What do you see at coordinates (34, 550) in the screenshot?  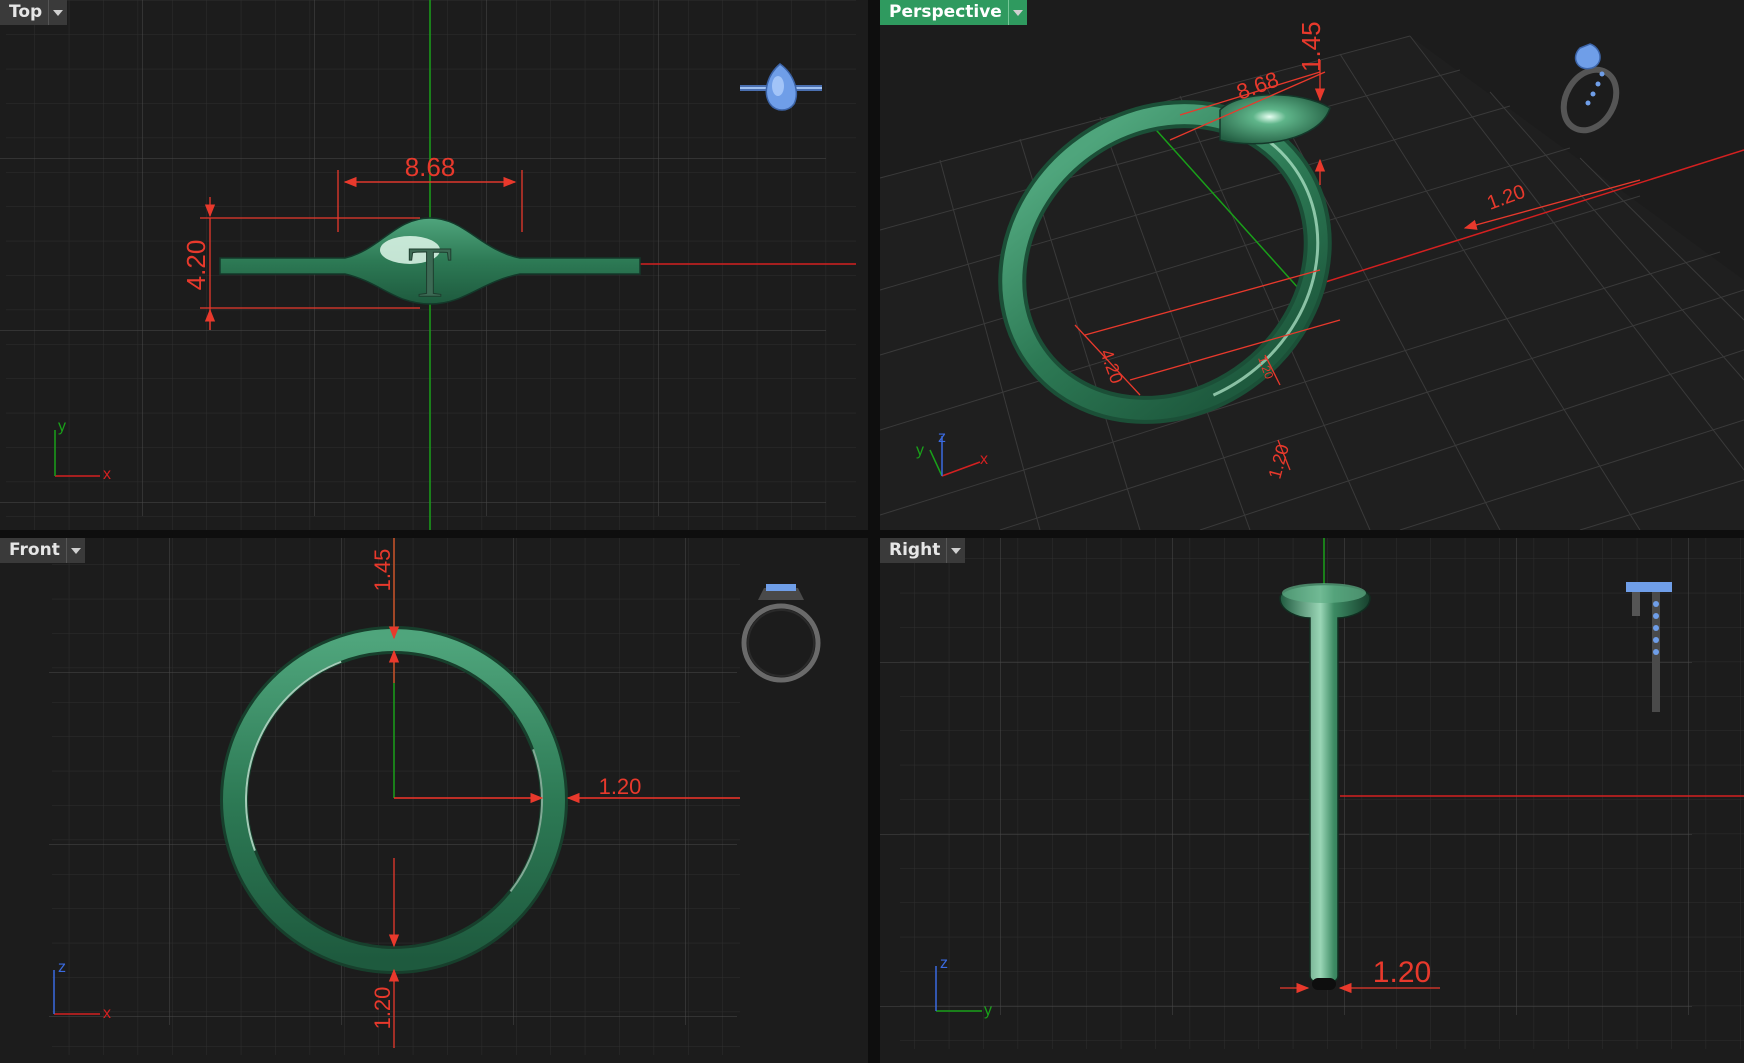 I see `viewport-label-front: Front` at bounding box center [34, 550].